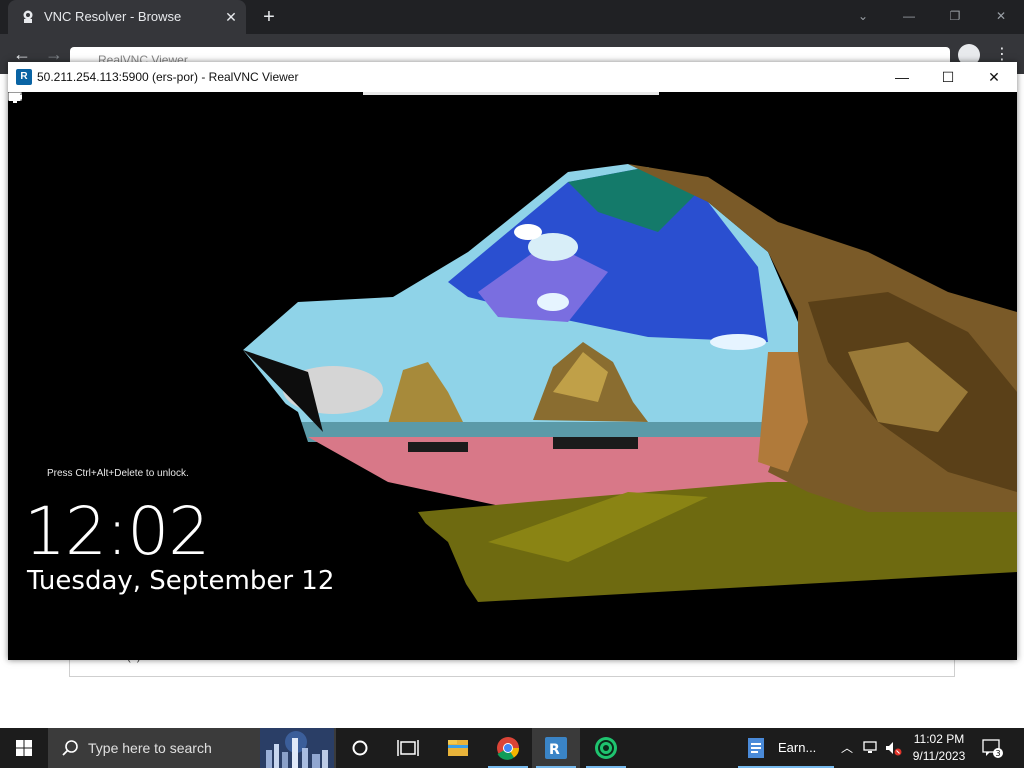 This screenshot has height=768, width=1024. I want to click on notification-icon: 3, so click(992, 748).